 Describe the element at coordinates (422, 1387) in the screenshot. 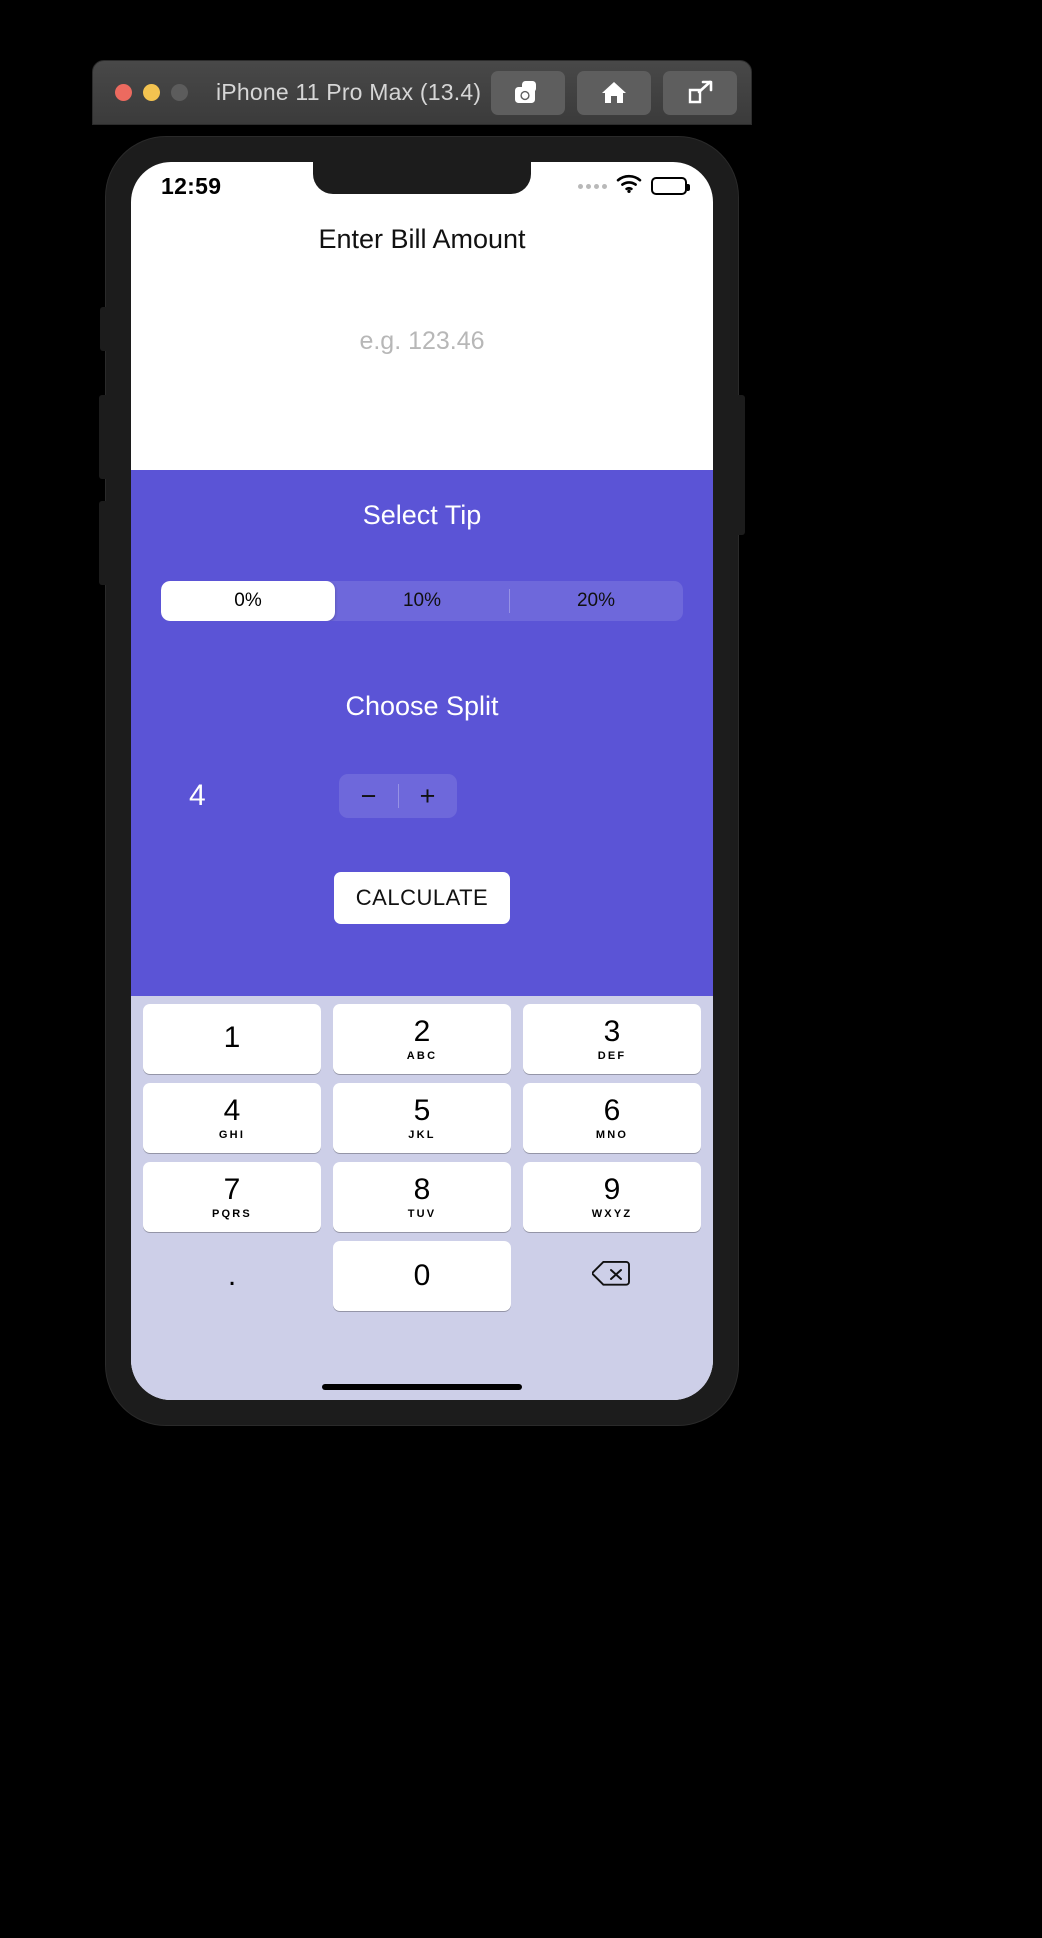

I see `home-indicator` at that location.